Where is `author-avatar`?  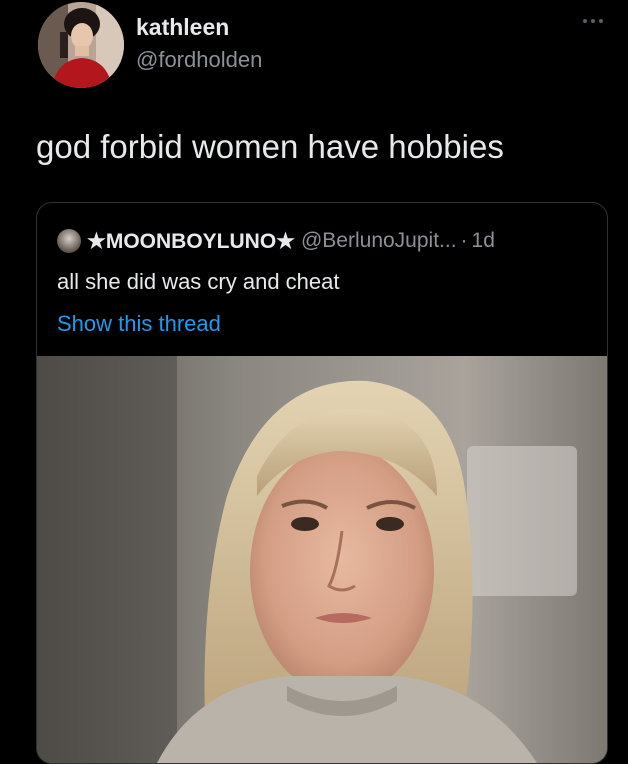
author-avatar is located at coordinates (81, 45).